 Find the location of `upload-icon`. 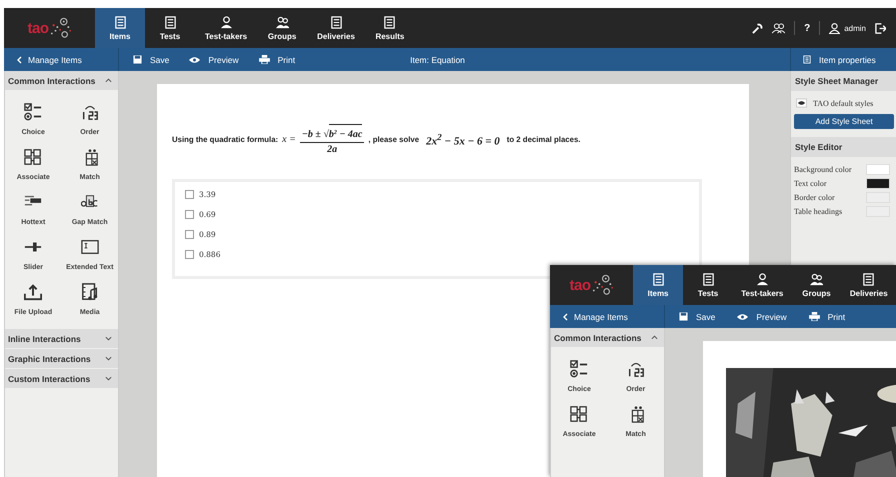

upload-icon is located at coordinates (33, 292).